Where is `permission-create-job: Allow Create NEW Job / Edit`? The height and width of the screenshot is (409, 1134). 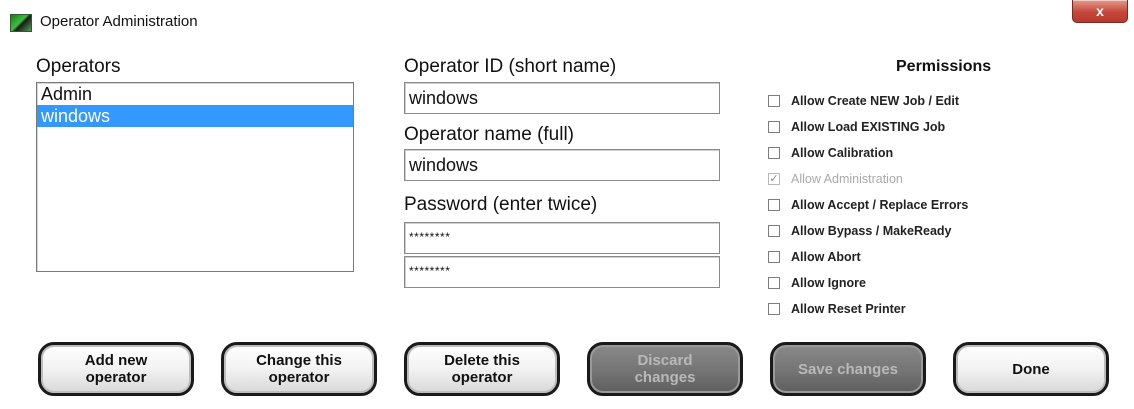 permission-create-job: Allow Create NEW Job / Edit is located at coordinates (863, 101).